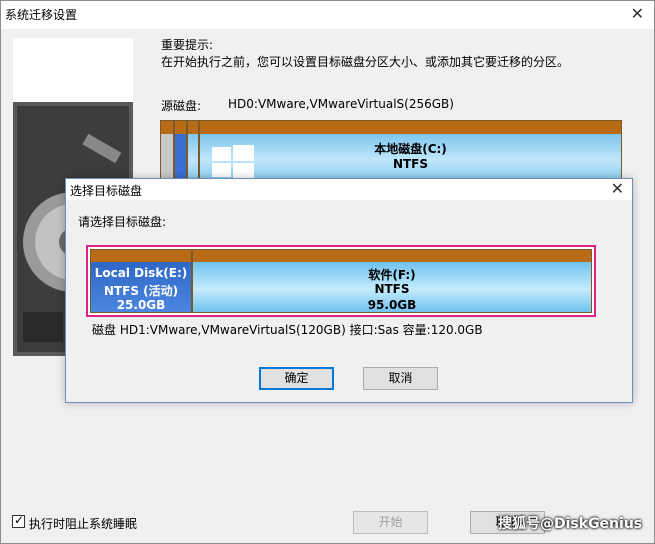  I want to click on close-icon: ✕, so click(637, 13).